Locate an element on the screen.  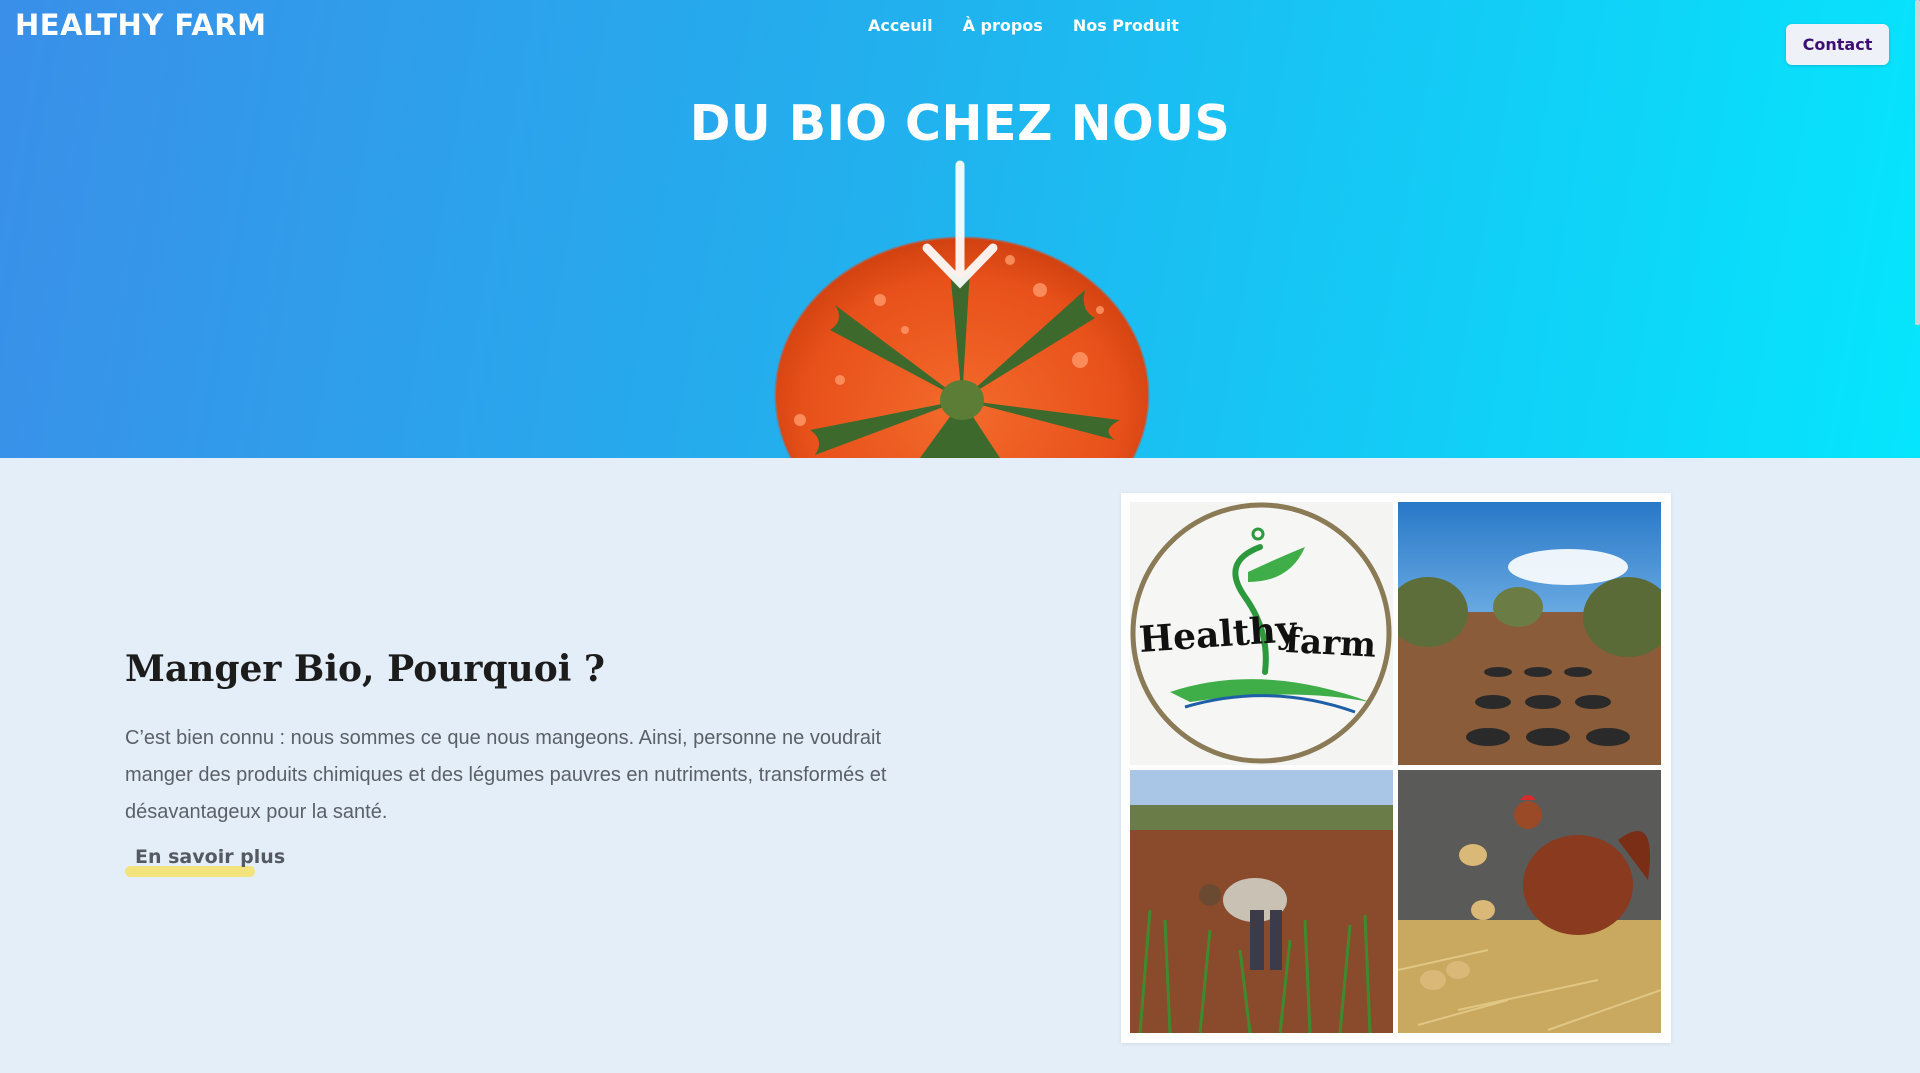
farmer-tile is located at coordinates (1261, 901).